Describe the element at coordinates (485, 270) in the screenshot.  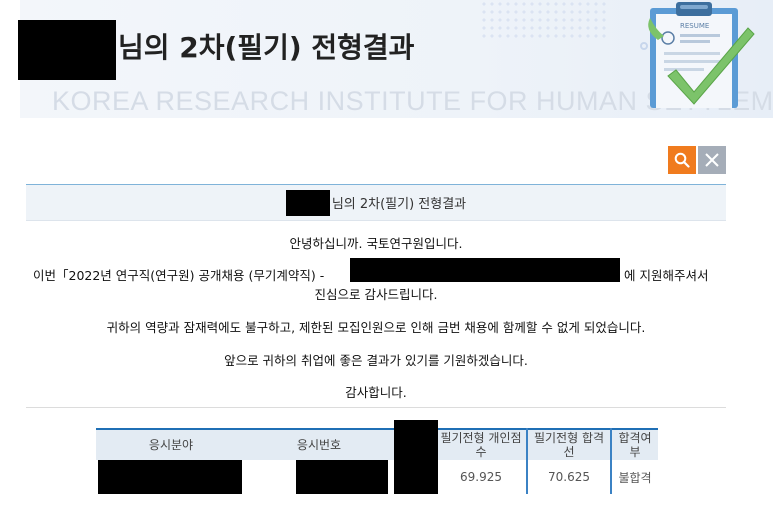
I see `redacted-position` at that location.